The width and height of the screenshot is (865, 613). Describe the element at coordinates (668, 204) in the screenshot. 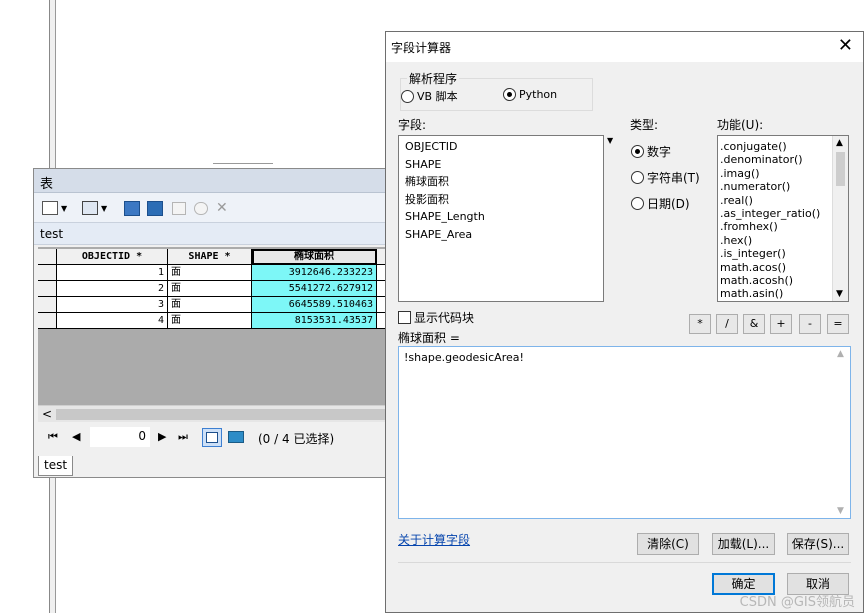

I see `type-date-label: 日期(D)` at that location.